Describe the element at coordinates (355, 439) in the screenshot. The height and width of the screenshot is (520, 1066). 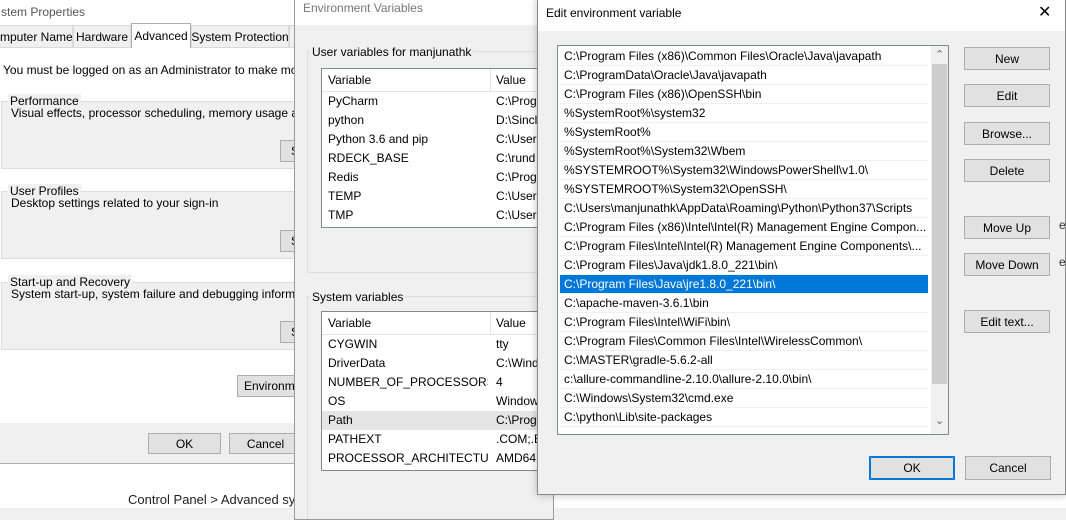
I see `system-variable-variable-cell: PATHEXT` at that location.